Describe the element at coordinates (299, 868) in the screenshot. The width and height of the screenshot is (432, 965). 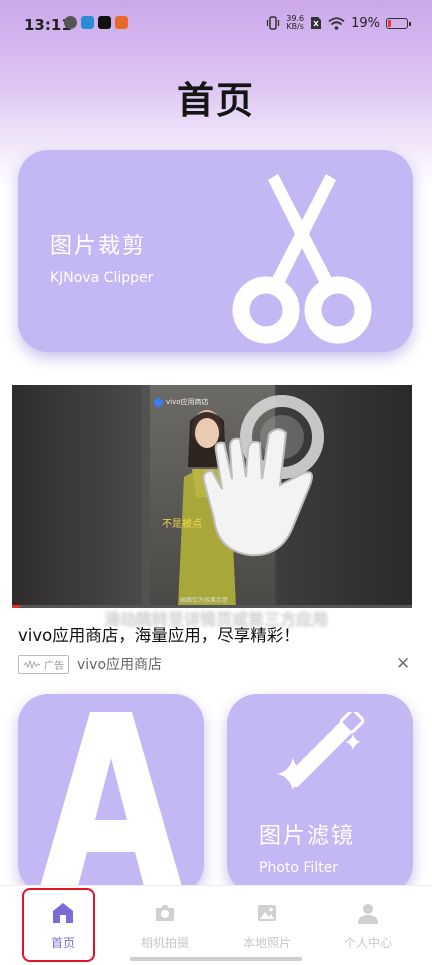
I see `card-subtitle: Photo Filter` at that location.